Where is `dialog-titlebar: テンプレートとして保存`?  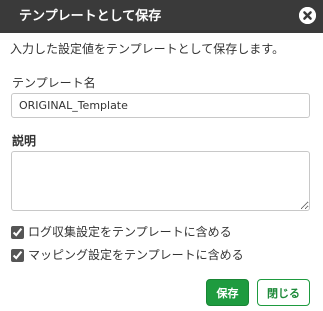
dialog-titlebar: テンプレートとして保存 is located at coordinates (161, 16).